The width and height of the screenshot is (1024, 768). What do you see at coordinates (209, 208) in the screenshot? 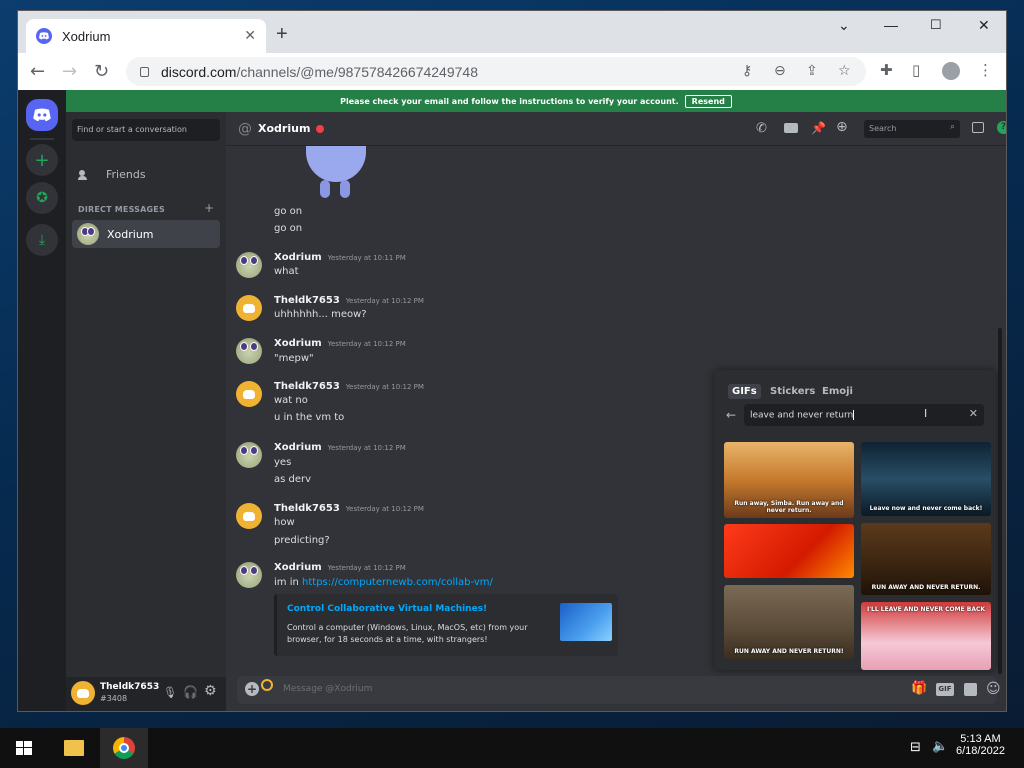
I see `create-dm-icon: +` at bounding box center [209, 208].